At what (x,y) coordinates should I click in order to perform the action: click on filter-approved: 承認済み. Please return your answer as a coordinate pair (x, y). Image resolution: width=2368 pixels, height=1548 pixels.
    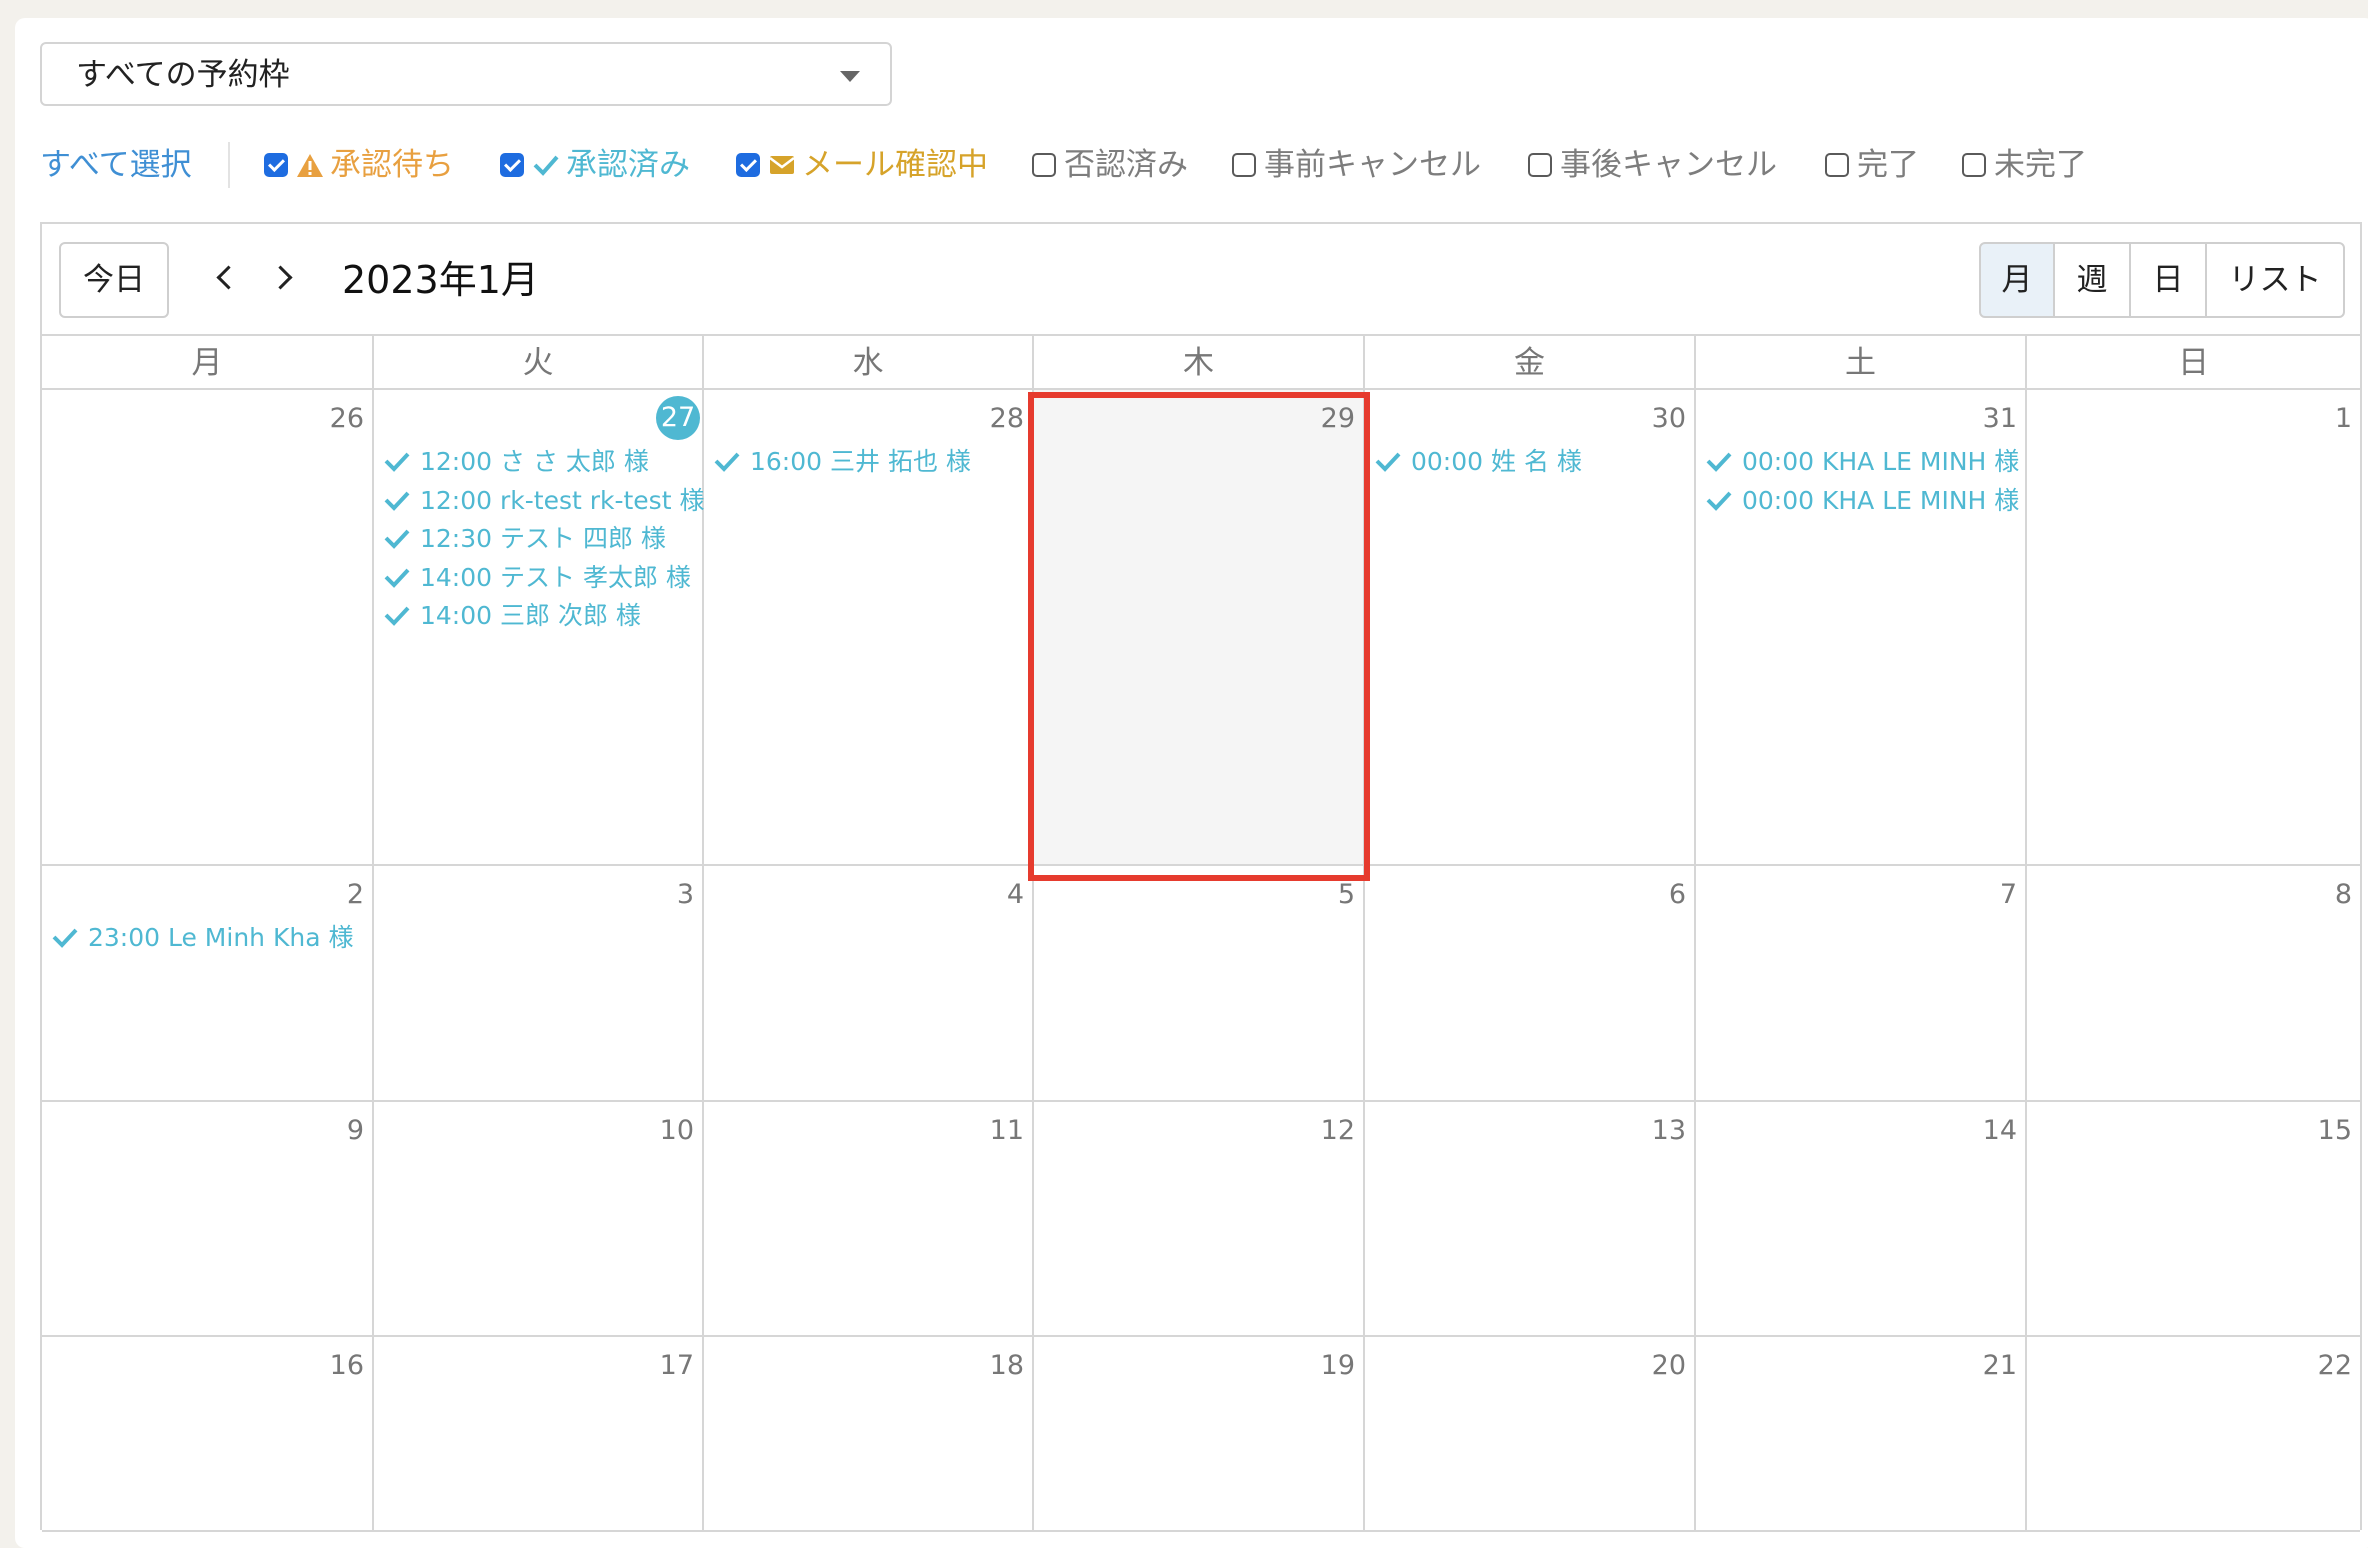
    Looking at the image, I should click on (620, 165).